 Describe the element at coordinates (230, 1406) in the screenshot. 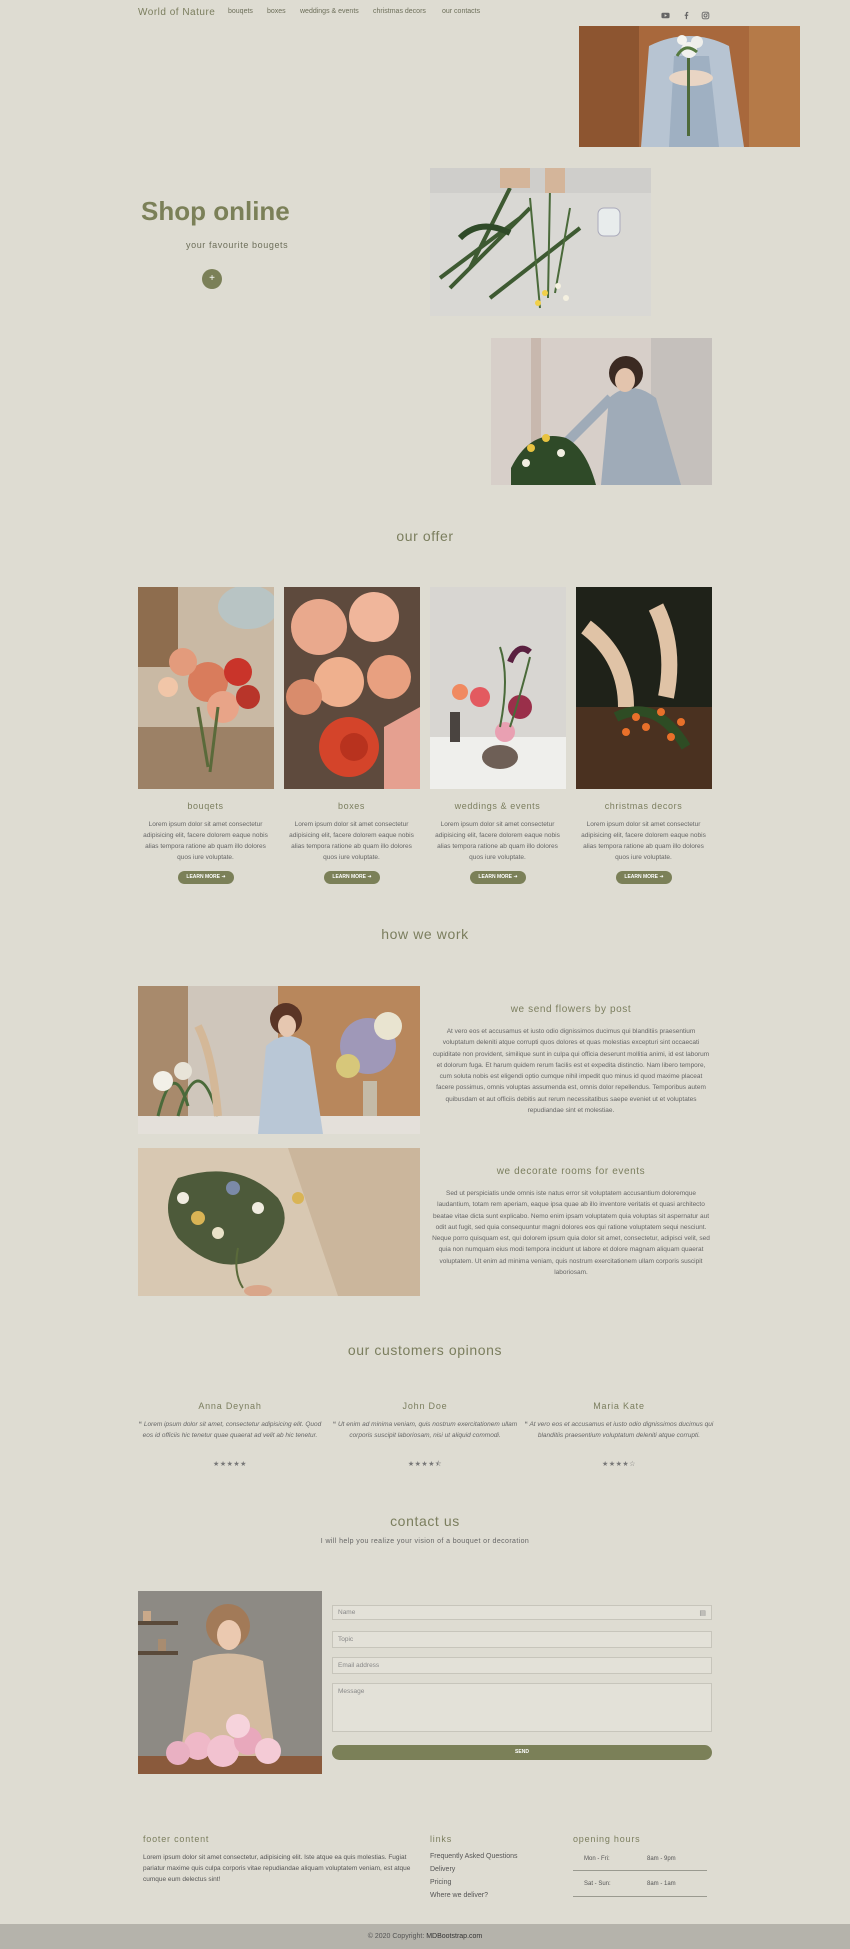

I see `review-name: Anna Deynah` at that location.